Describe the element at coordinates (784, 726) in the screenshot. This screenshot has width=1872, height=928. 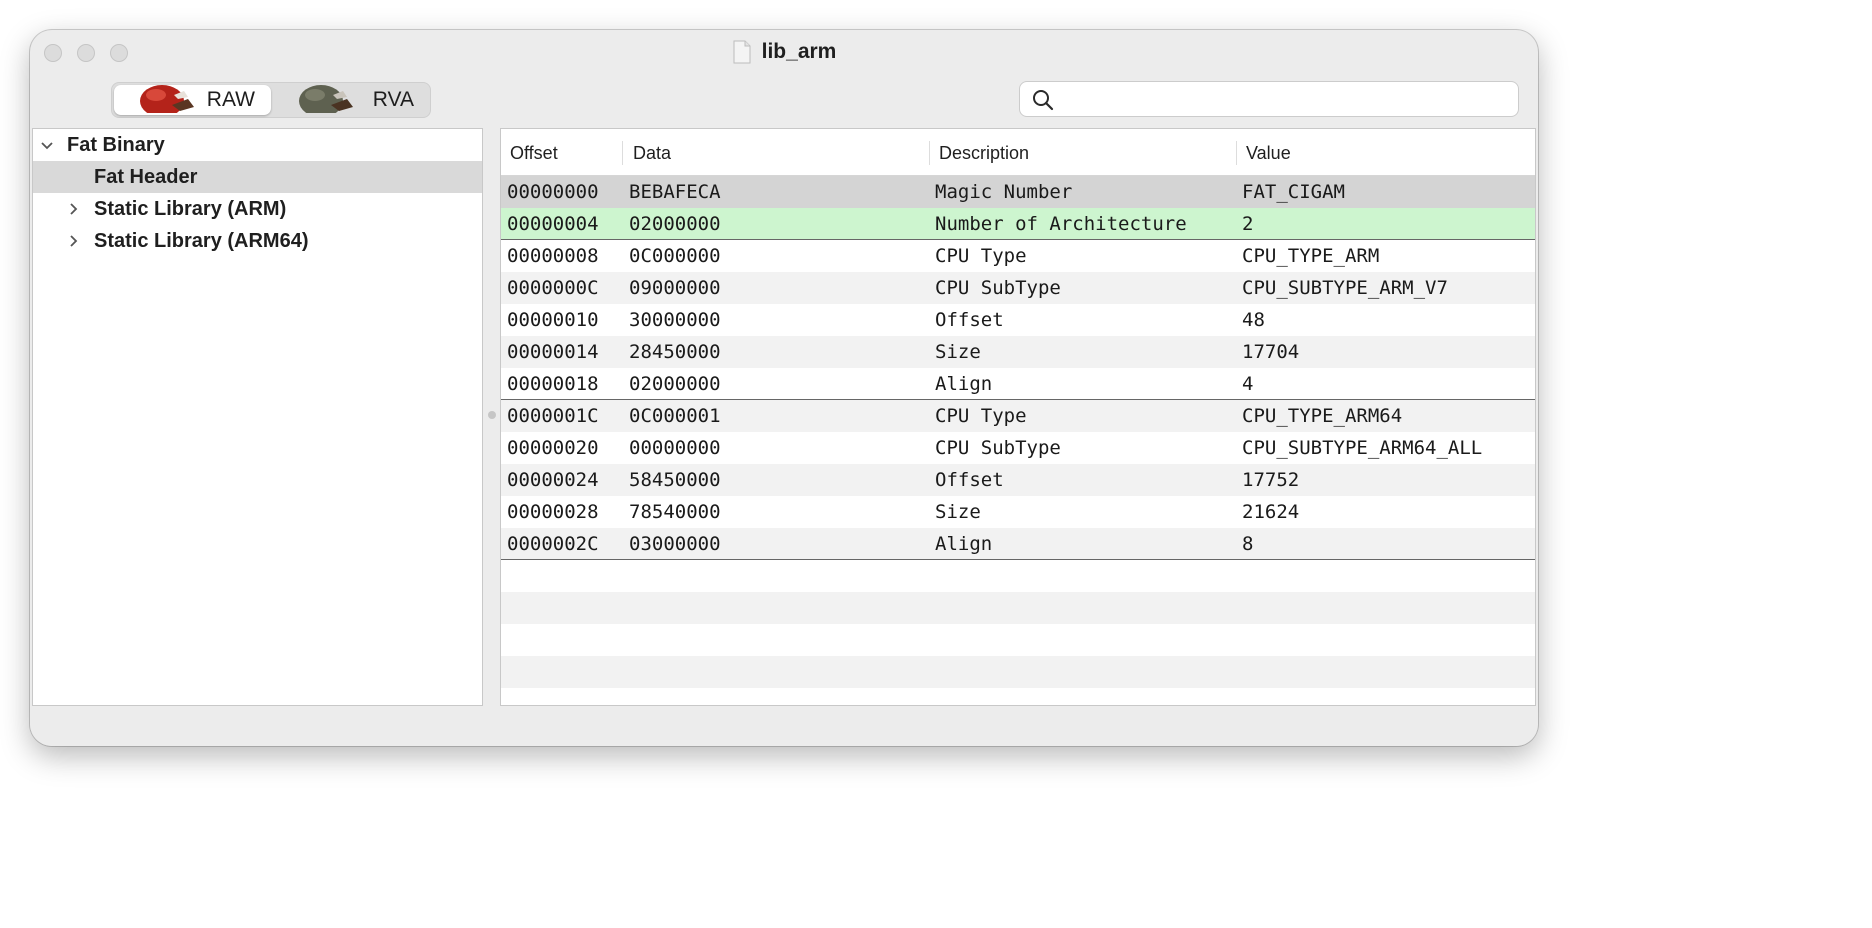
I see `status-bar` at that location.